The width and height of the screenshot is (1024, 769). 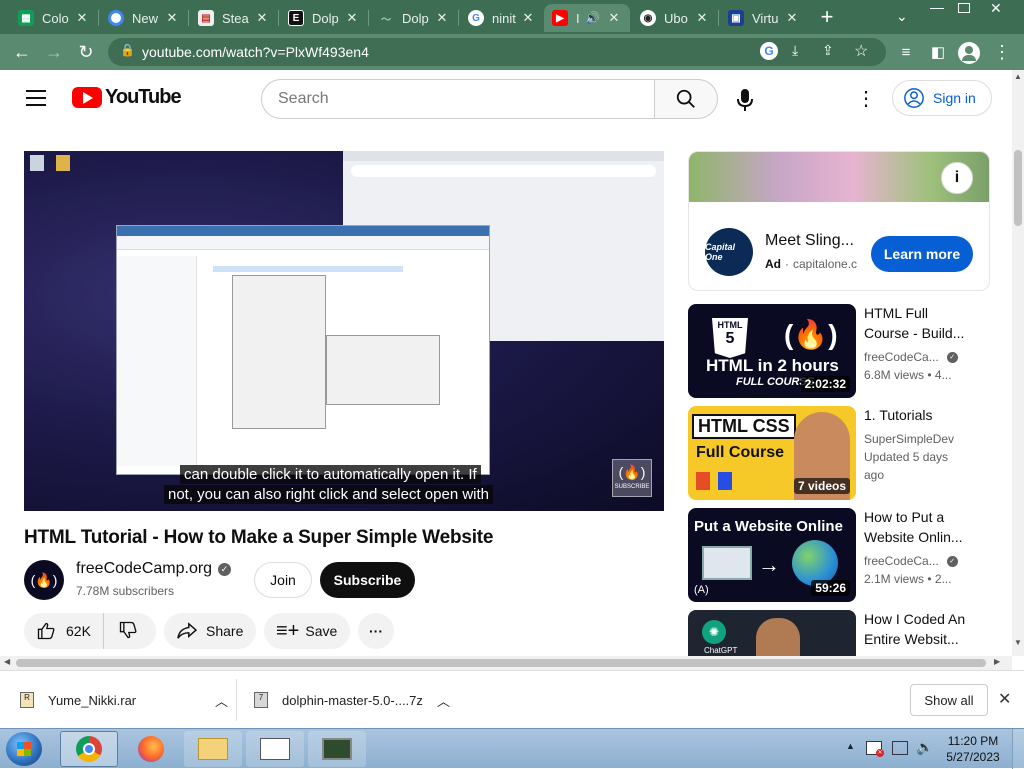 What do you see at coordinates (324, 18) in the screenshot?
I see `tab-dolp-1: E Dolp ✕` at bounding box center [324, 18].